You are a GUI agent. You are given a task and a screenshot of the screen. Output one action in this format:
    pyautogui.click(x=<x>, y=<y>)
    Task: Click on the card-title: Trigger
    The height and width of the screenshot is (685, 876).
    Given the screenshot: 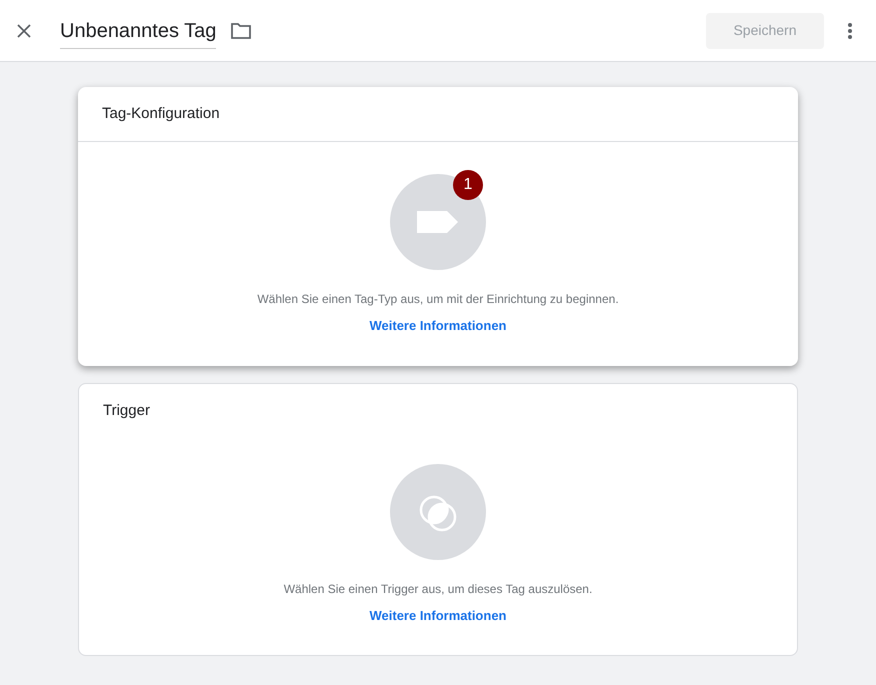 What is the action you would take?
    pyautogui.click(x=126, y=411)
    